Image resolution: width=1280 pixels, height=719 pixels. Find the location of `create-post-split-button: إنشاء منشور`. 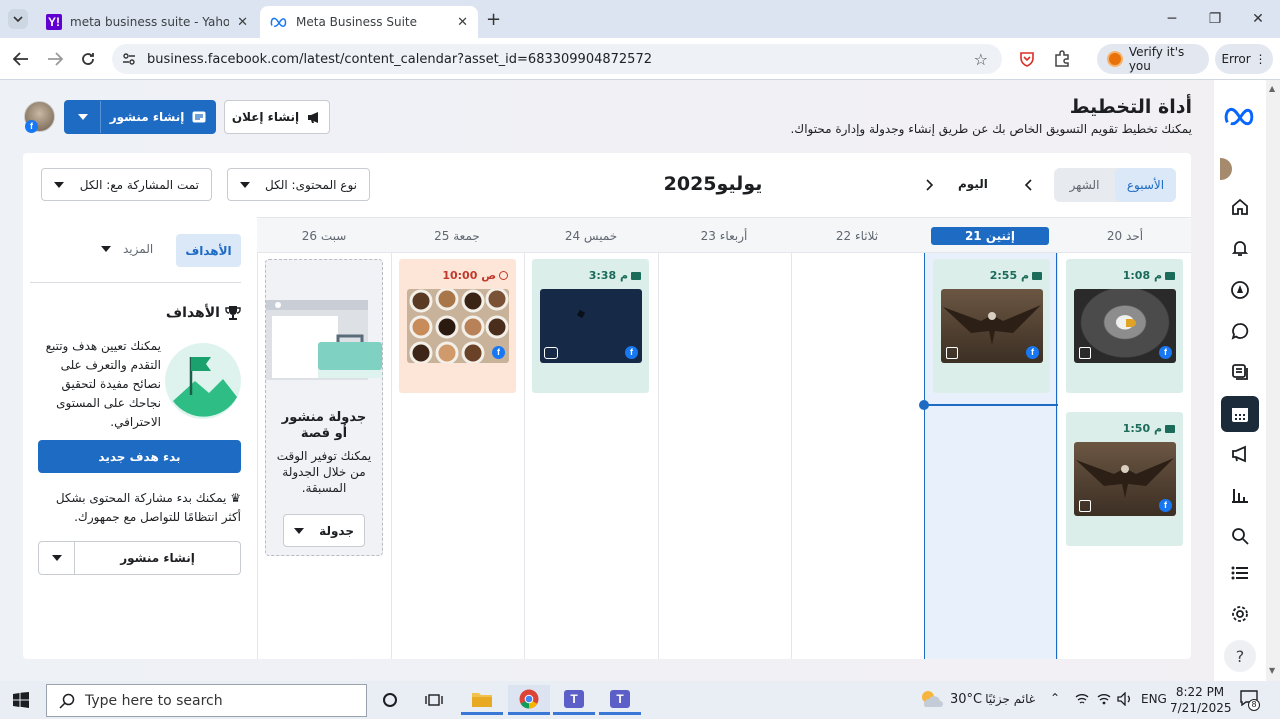

create-post-split-button: إنشاء منشور is located at coordinates (140, 117).